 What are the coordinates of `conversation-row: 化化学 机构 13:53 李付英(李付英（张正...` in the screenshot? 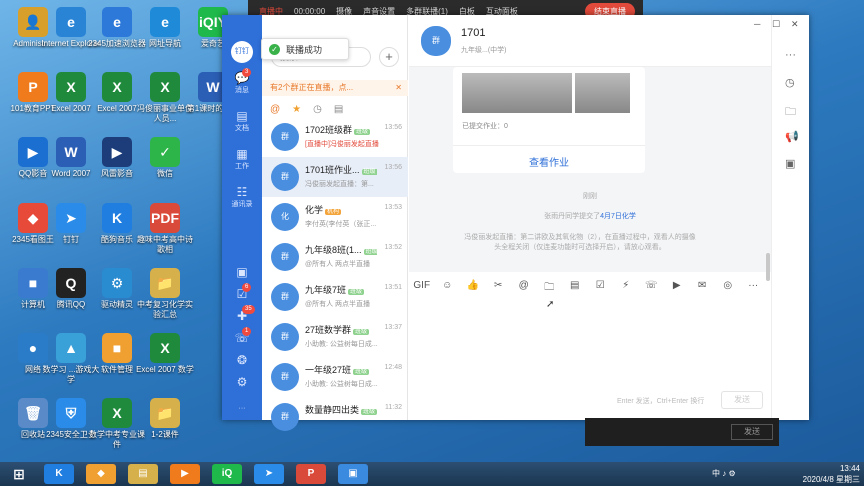 It's located at (335, 217).